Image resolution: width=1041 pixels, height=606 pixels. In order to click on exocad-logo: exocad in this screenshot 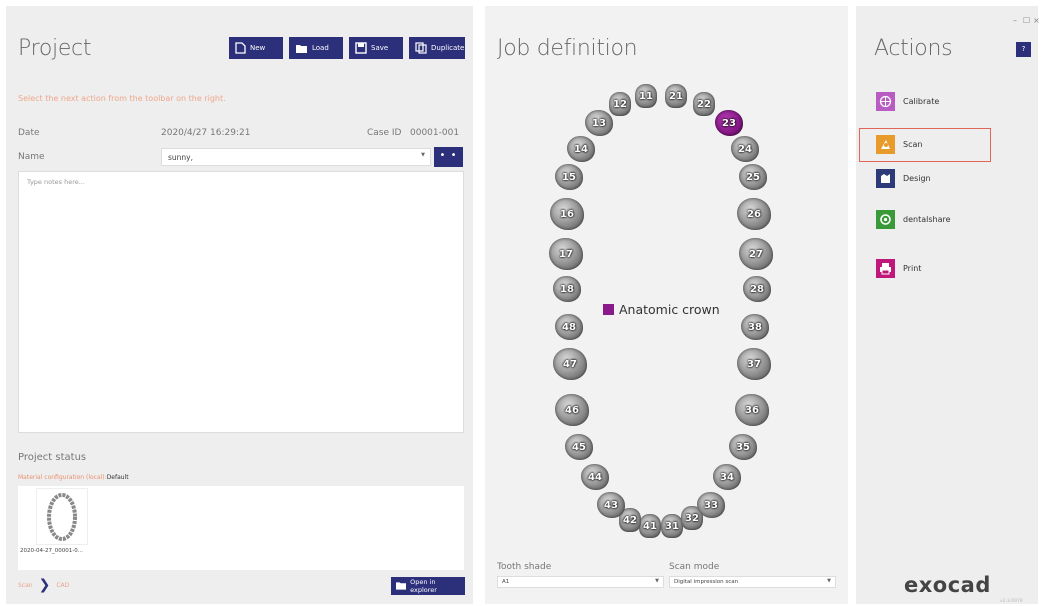, I will do `click(947, 585)`.